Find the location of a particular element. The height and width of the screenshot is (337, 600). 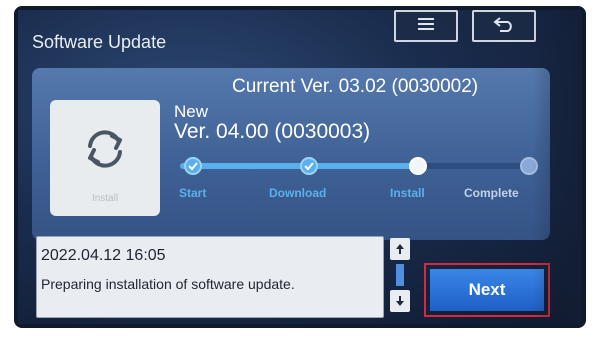

back-button is located at coordinates (504, 26).